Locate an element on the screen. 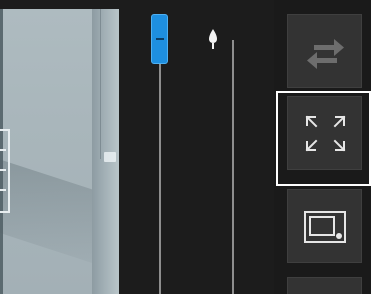 The height and width of the screenshot is (294, 371). fit-screen-icon is located at coordinates (325, 133).